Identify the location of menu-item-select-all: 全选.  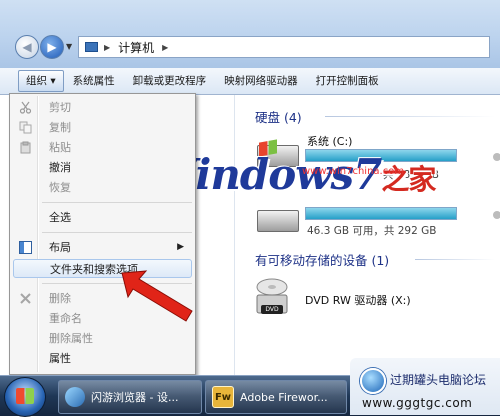
(102, 217).